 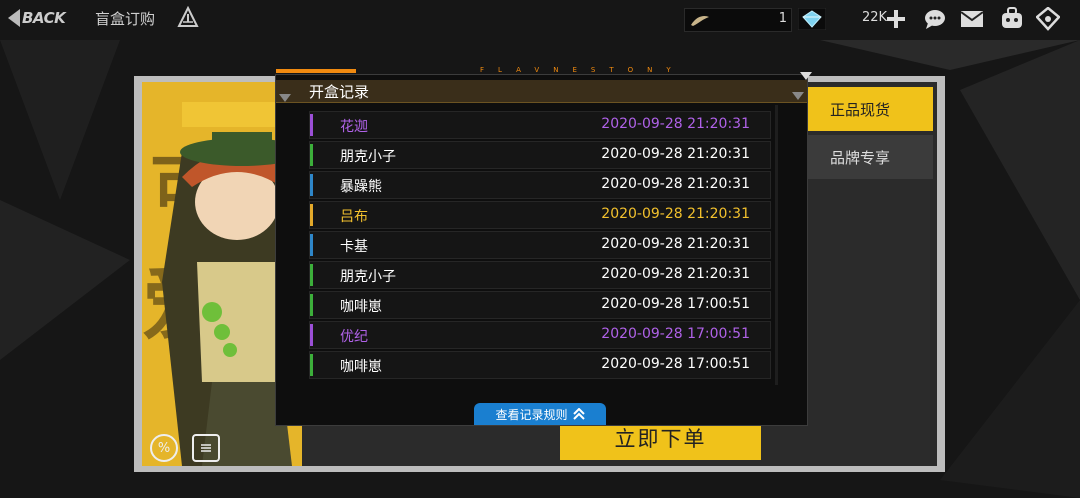 What do you see at coordinates (578, 414) in the screenshot?
I see `double-chevron-up-icon` at bounding box center [578, 414].